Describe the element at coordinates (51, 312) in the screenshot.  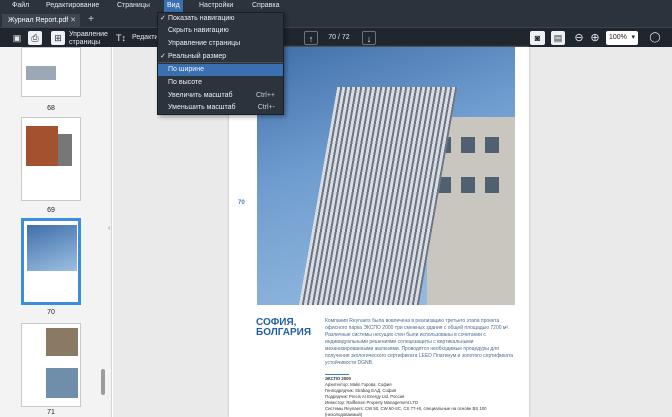
I see `thumbnail-label: 70` at that location.